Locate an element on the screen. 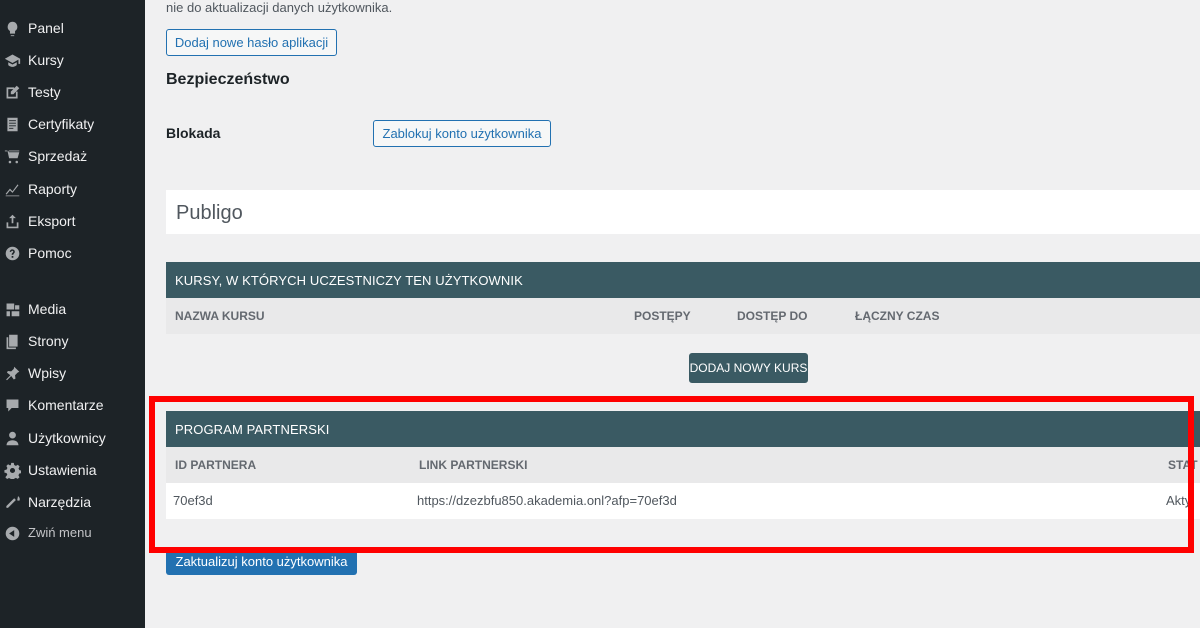 The image size is (1200, 628). help-icon is located at coordinates (12, 253).